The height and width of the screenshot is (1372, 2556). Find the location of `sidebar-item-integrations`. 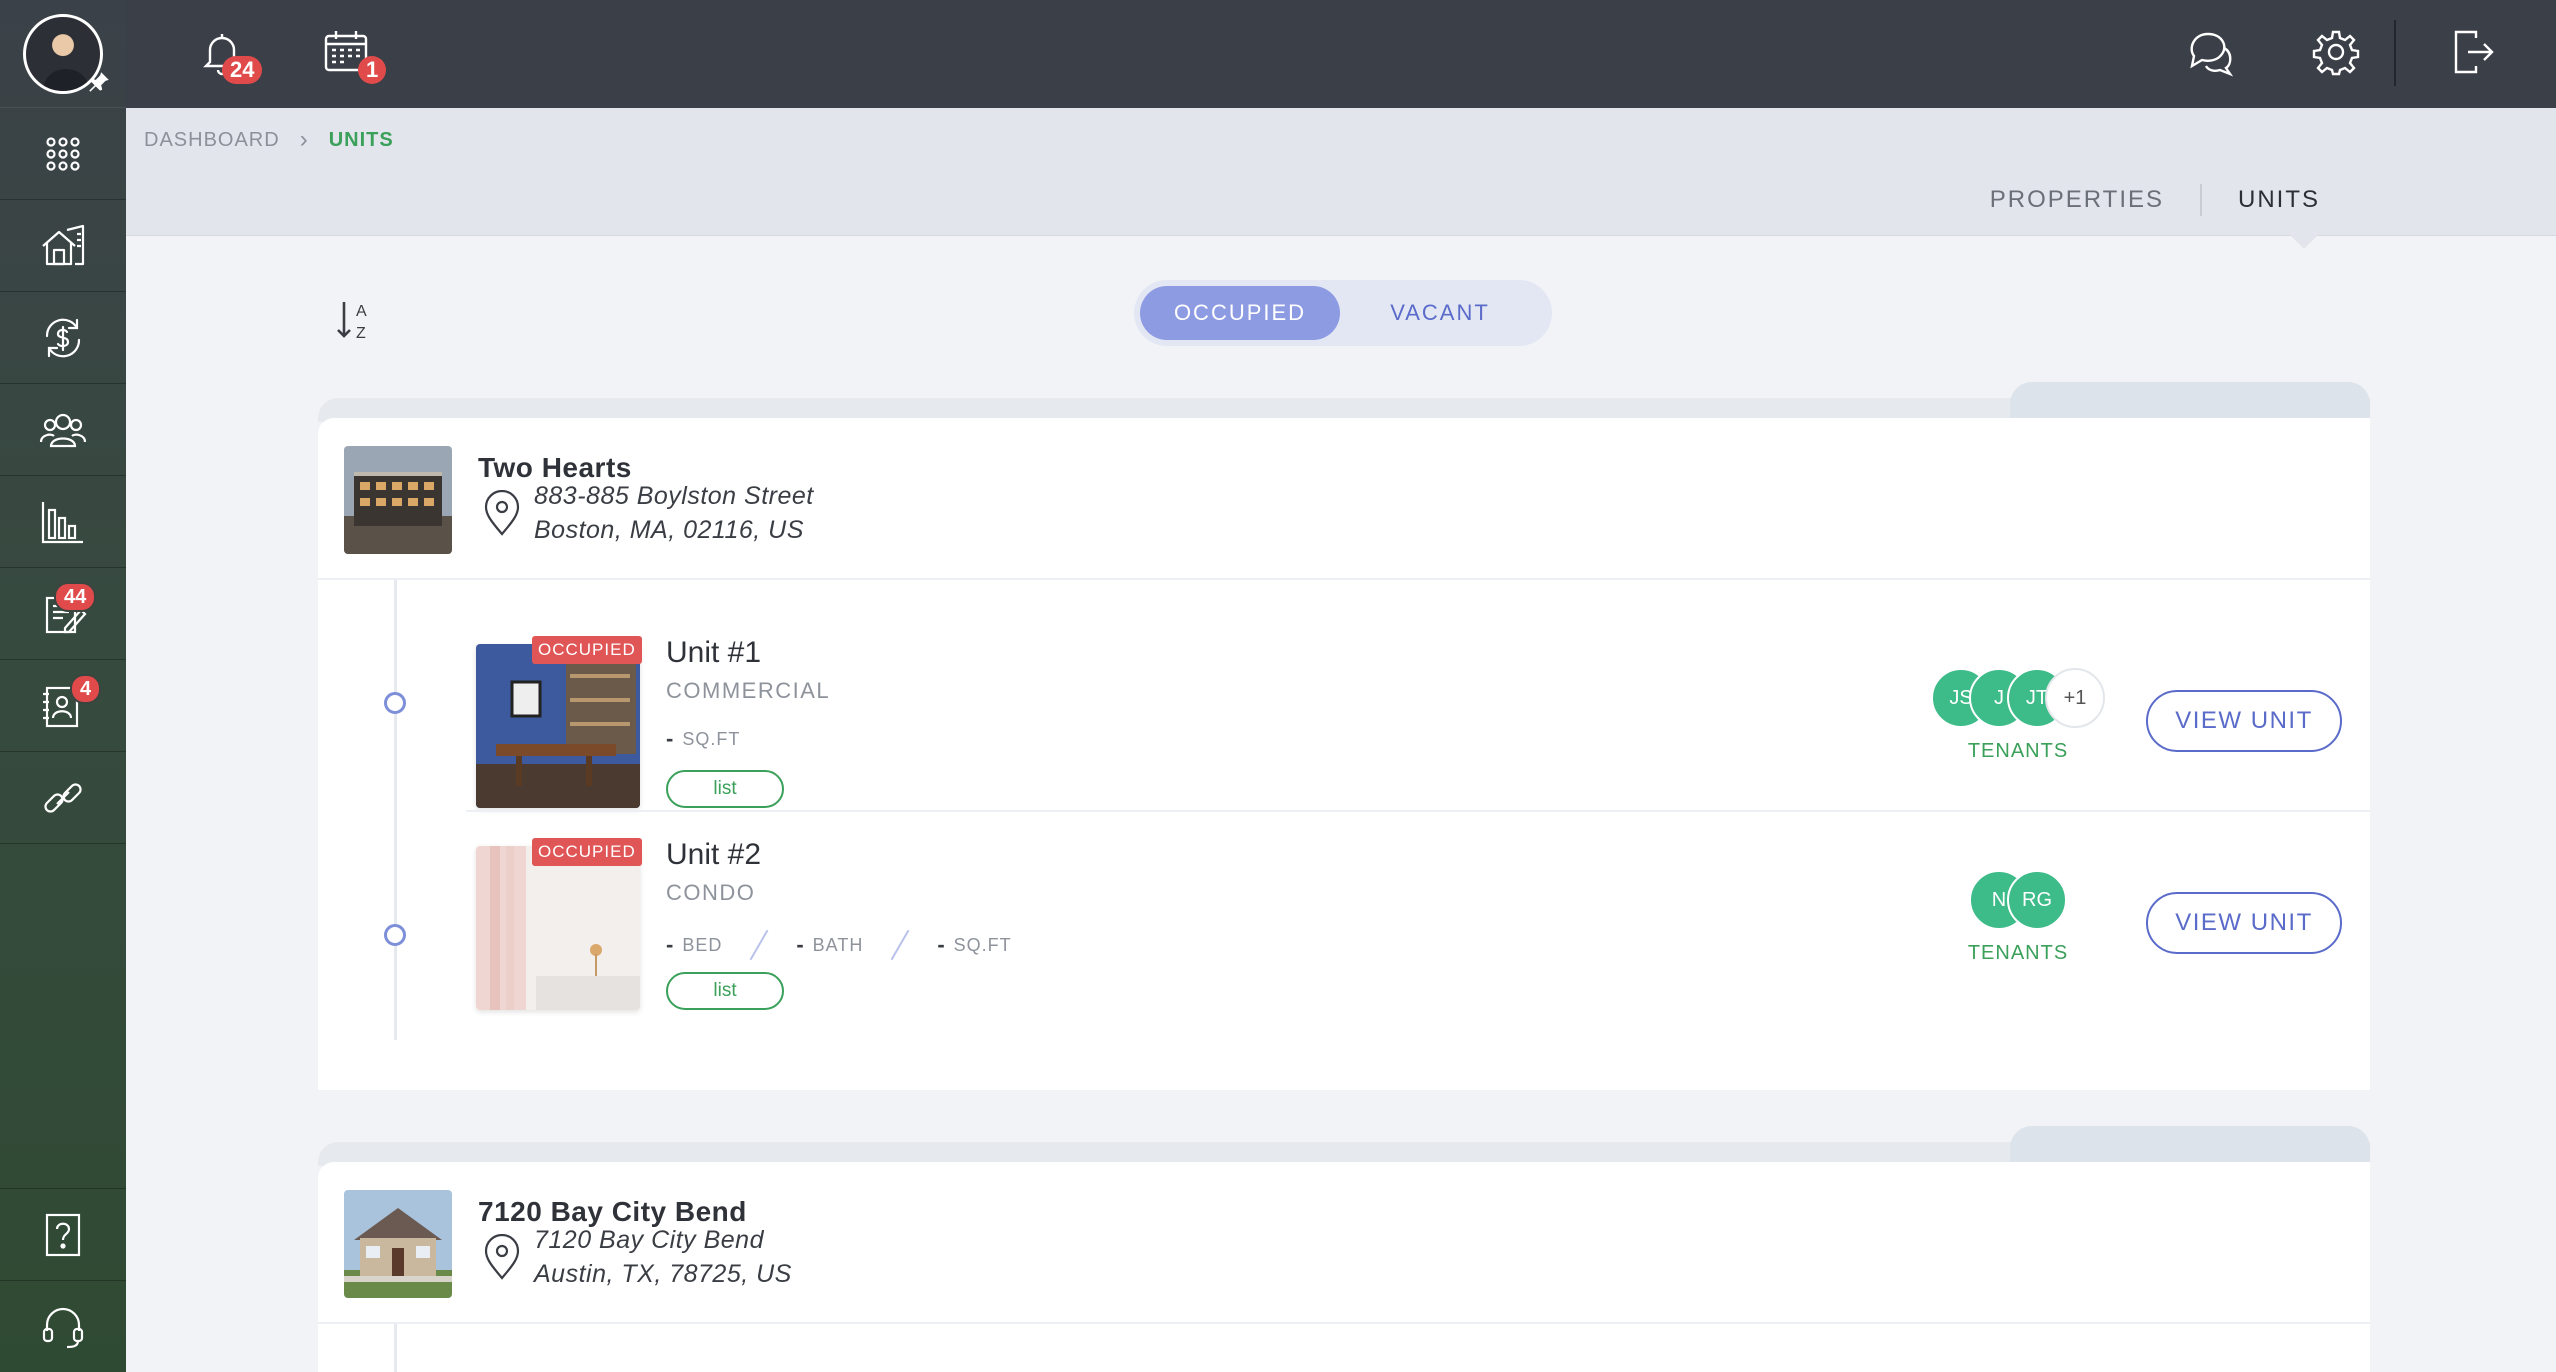

sidebar-item-integrations is located at coordinates (63, 798).